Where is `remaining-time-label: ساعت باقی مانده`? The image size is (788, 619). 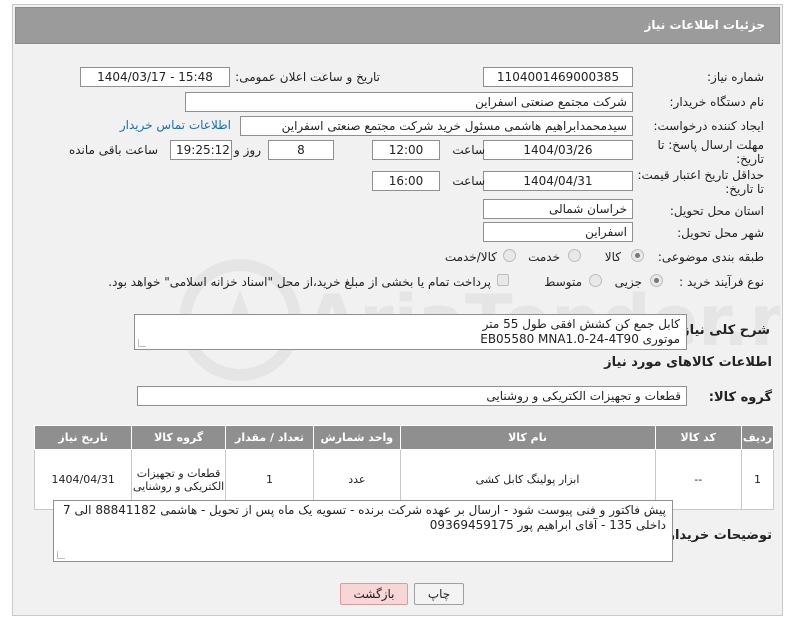 remaining-time-label: ساعت باقی مانده is located at coordinates (113, 150).